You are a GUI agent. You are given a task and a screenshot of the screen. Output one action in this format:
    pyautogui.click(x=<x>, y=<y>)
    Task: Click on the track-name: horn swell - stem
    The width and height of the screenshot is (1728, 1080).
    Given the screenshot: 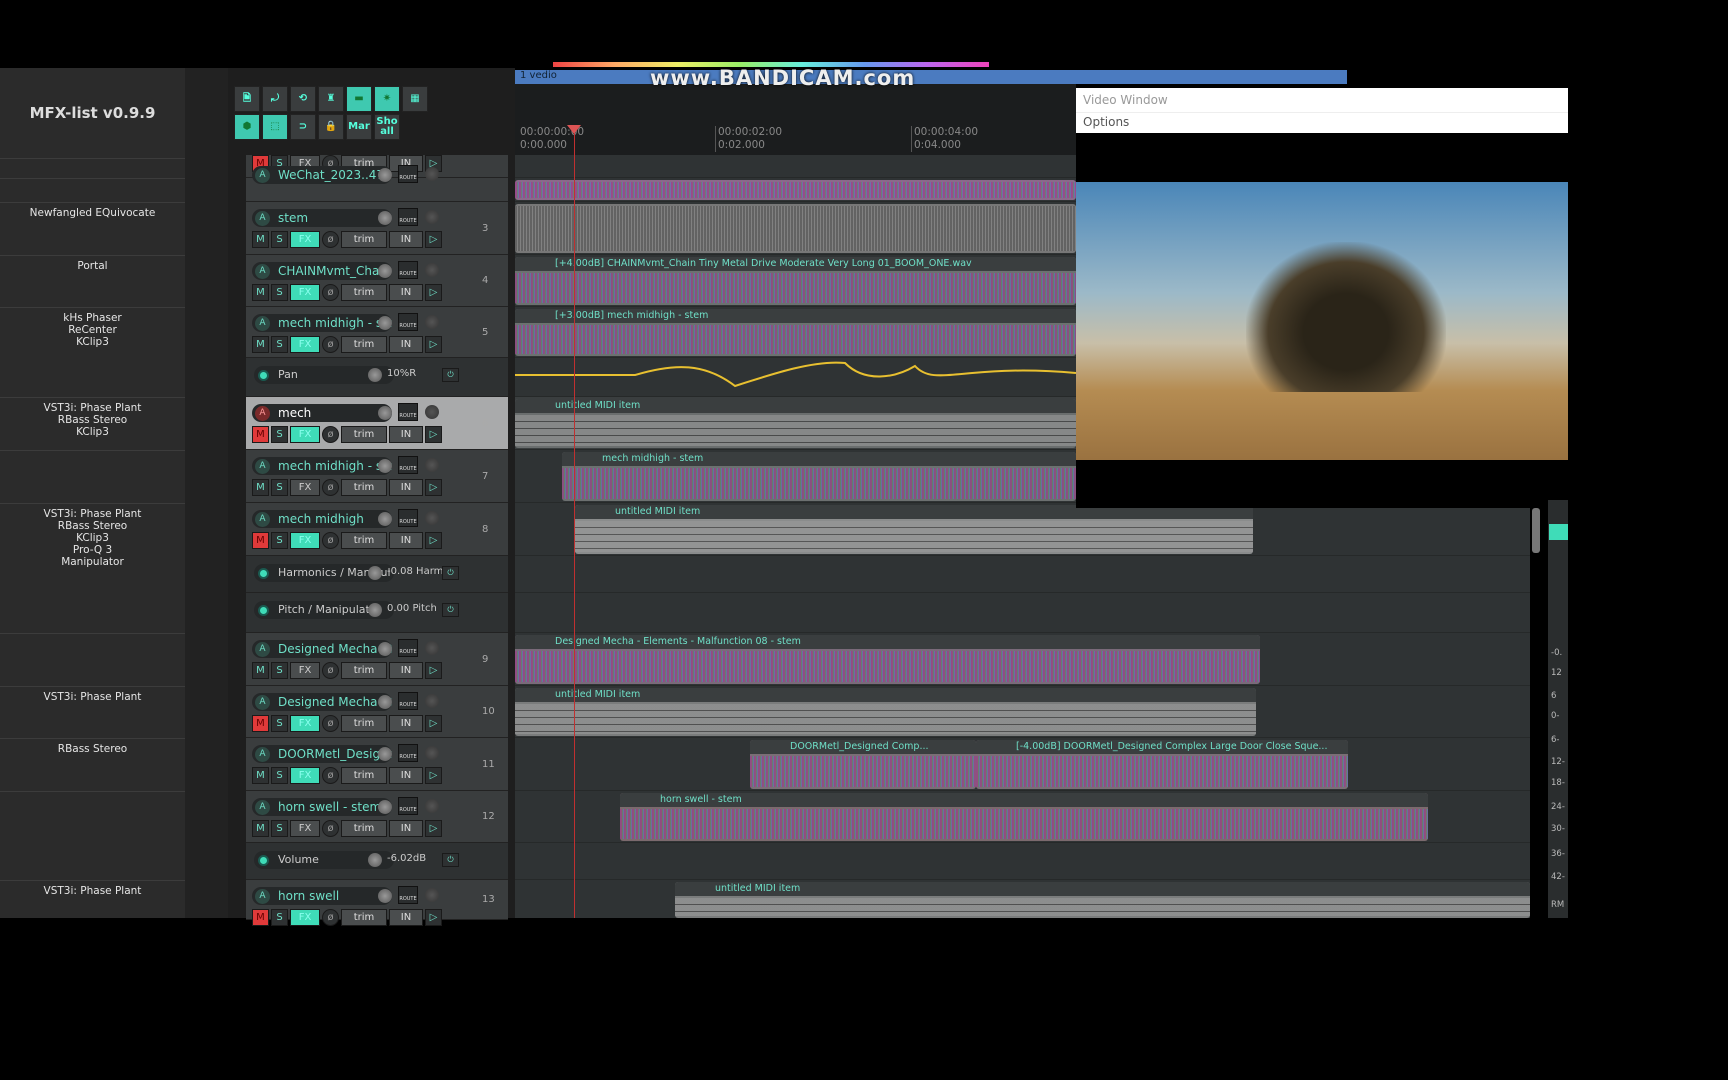 What is the action you would take?
    pyautogui.click(x=322, y=807)
    